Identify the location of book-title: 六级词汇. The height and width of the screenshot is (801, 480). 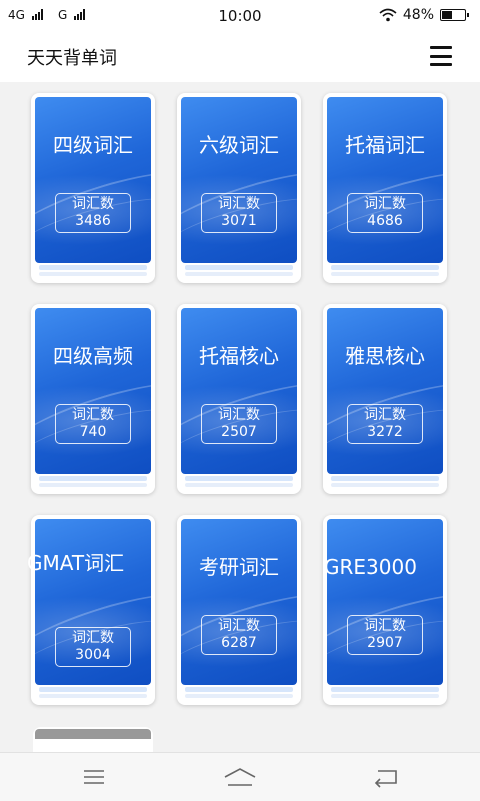
(239, 145).